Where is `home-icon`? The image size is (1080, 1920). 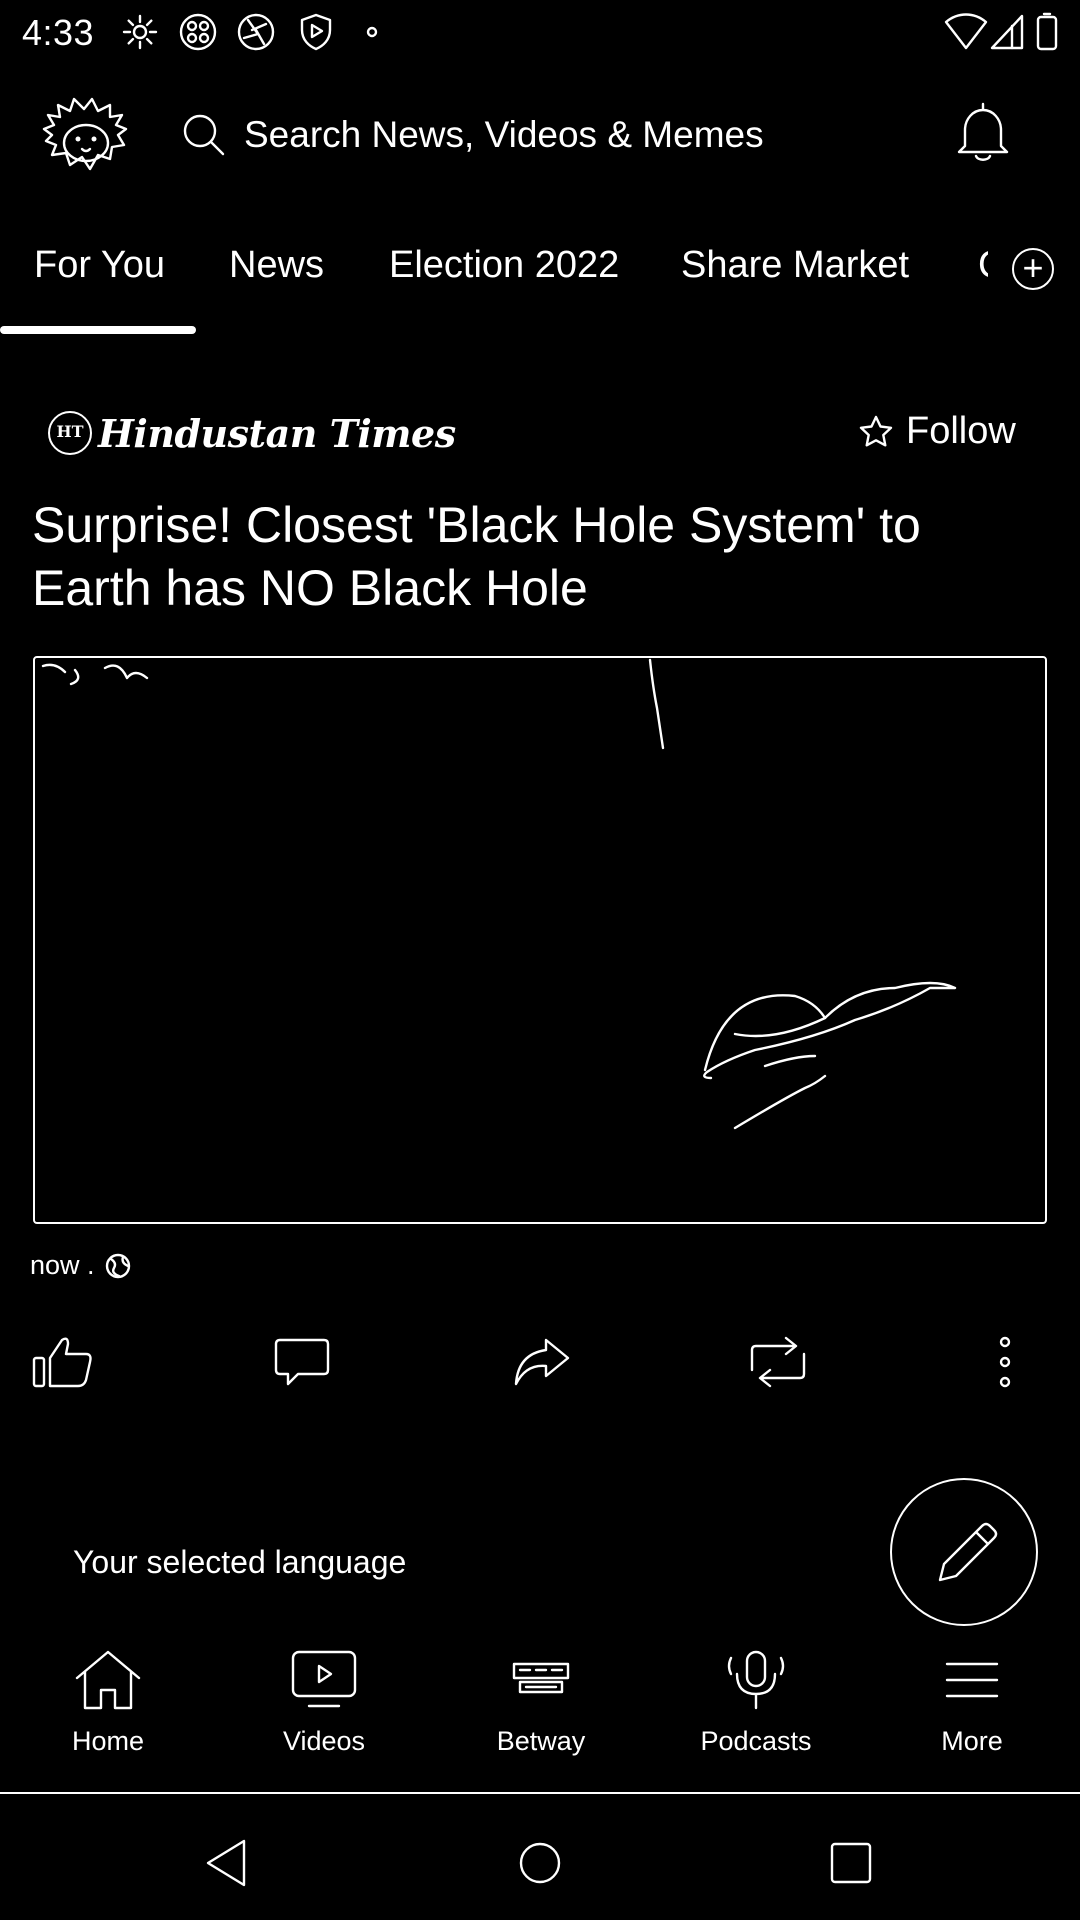
home-icon is located at coordinates (108, 1680).